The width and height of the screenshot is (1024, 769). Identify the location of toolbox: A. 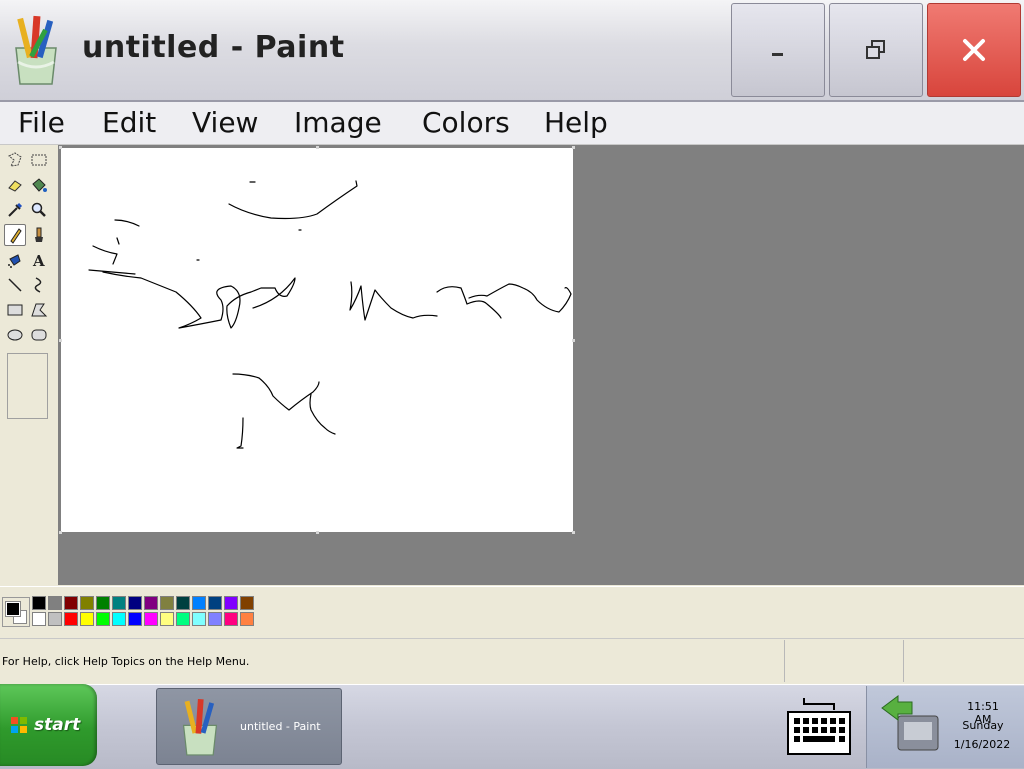
(29, 365).